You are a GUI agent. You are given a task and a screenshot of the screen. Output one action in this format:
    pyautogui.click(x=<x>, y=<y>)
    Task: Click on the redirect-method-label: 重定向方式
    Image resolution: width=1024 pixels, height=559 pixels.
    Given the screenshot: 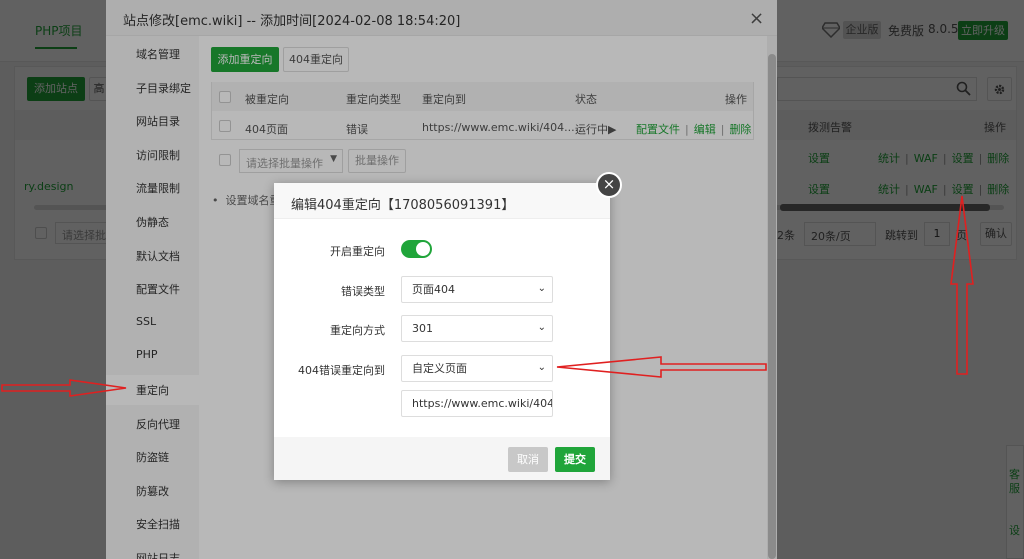 What is the action you would take?
    pyautogui.click(x=357, y=330)
    